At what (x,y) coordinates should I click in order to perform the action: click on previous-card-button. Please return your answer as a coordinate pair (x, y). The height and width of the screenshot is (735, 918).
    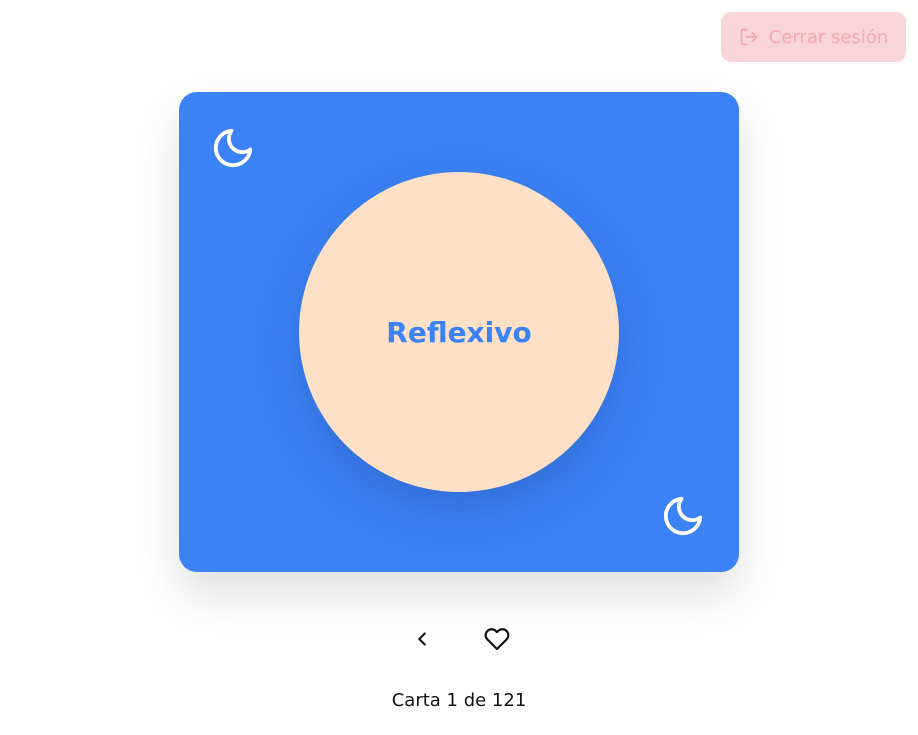
    Looking at the image, I should click on (422, 640).